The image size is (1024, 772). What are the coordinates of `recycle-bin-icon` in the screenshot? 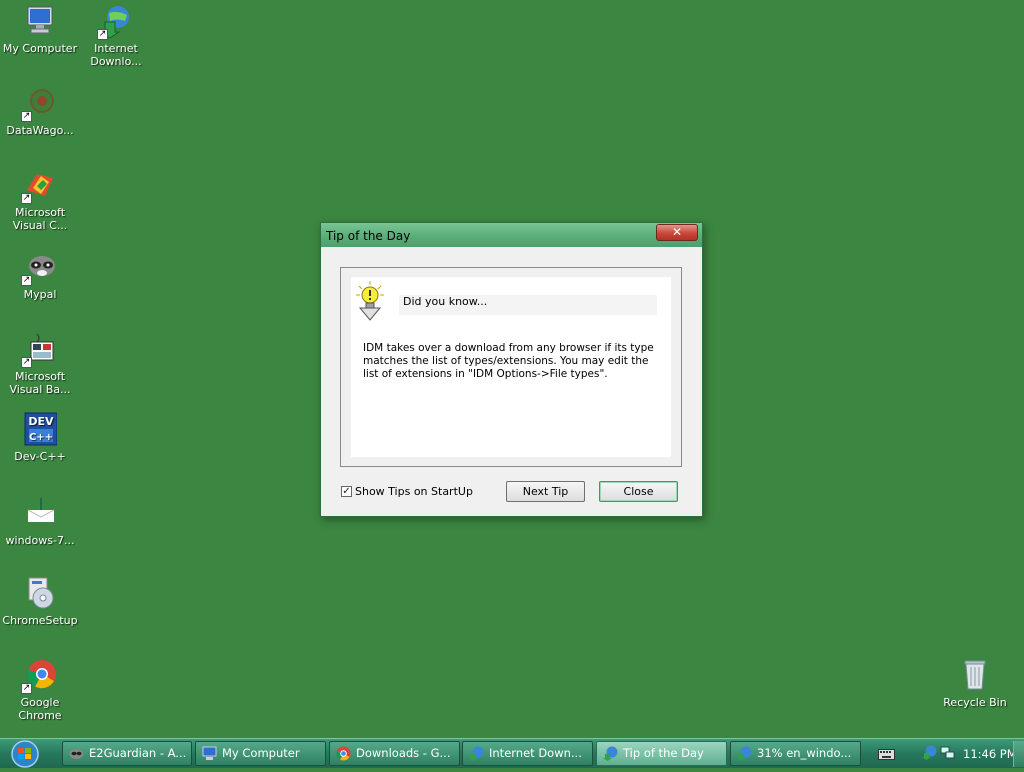 It's located at (975, 675).